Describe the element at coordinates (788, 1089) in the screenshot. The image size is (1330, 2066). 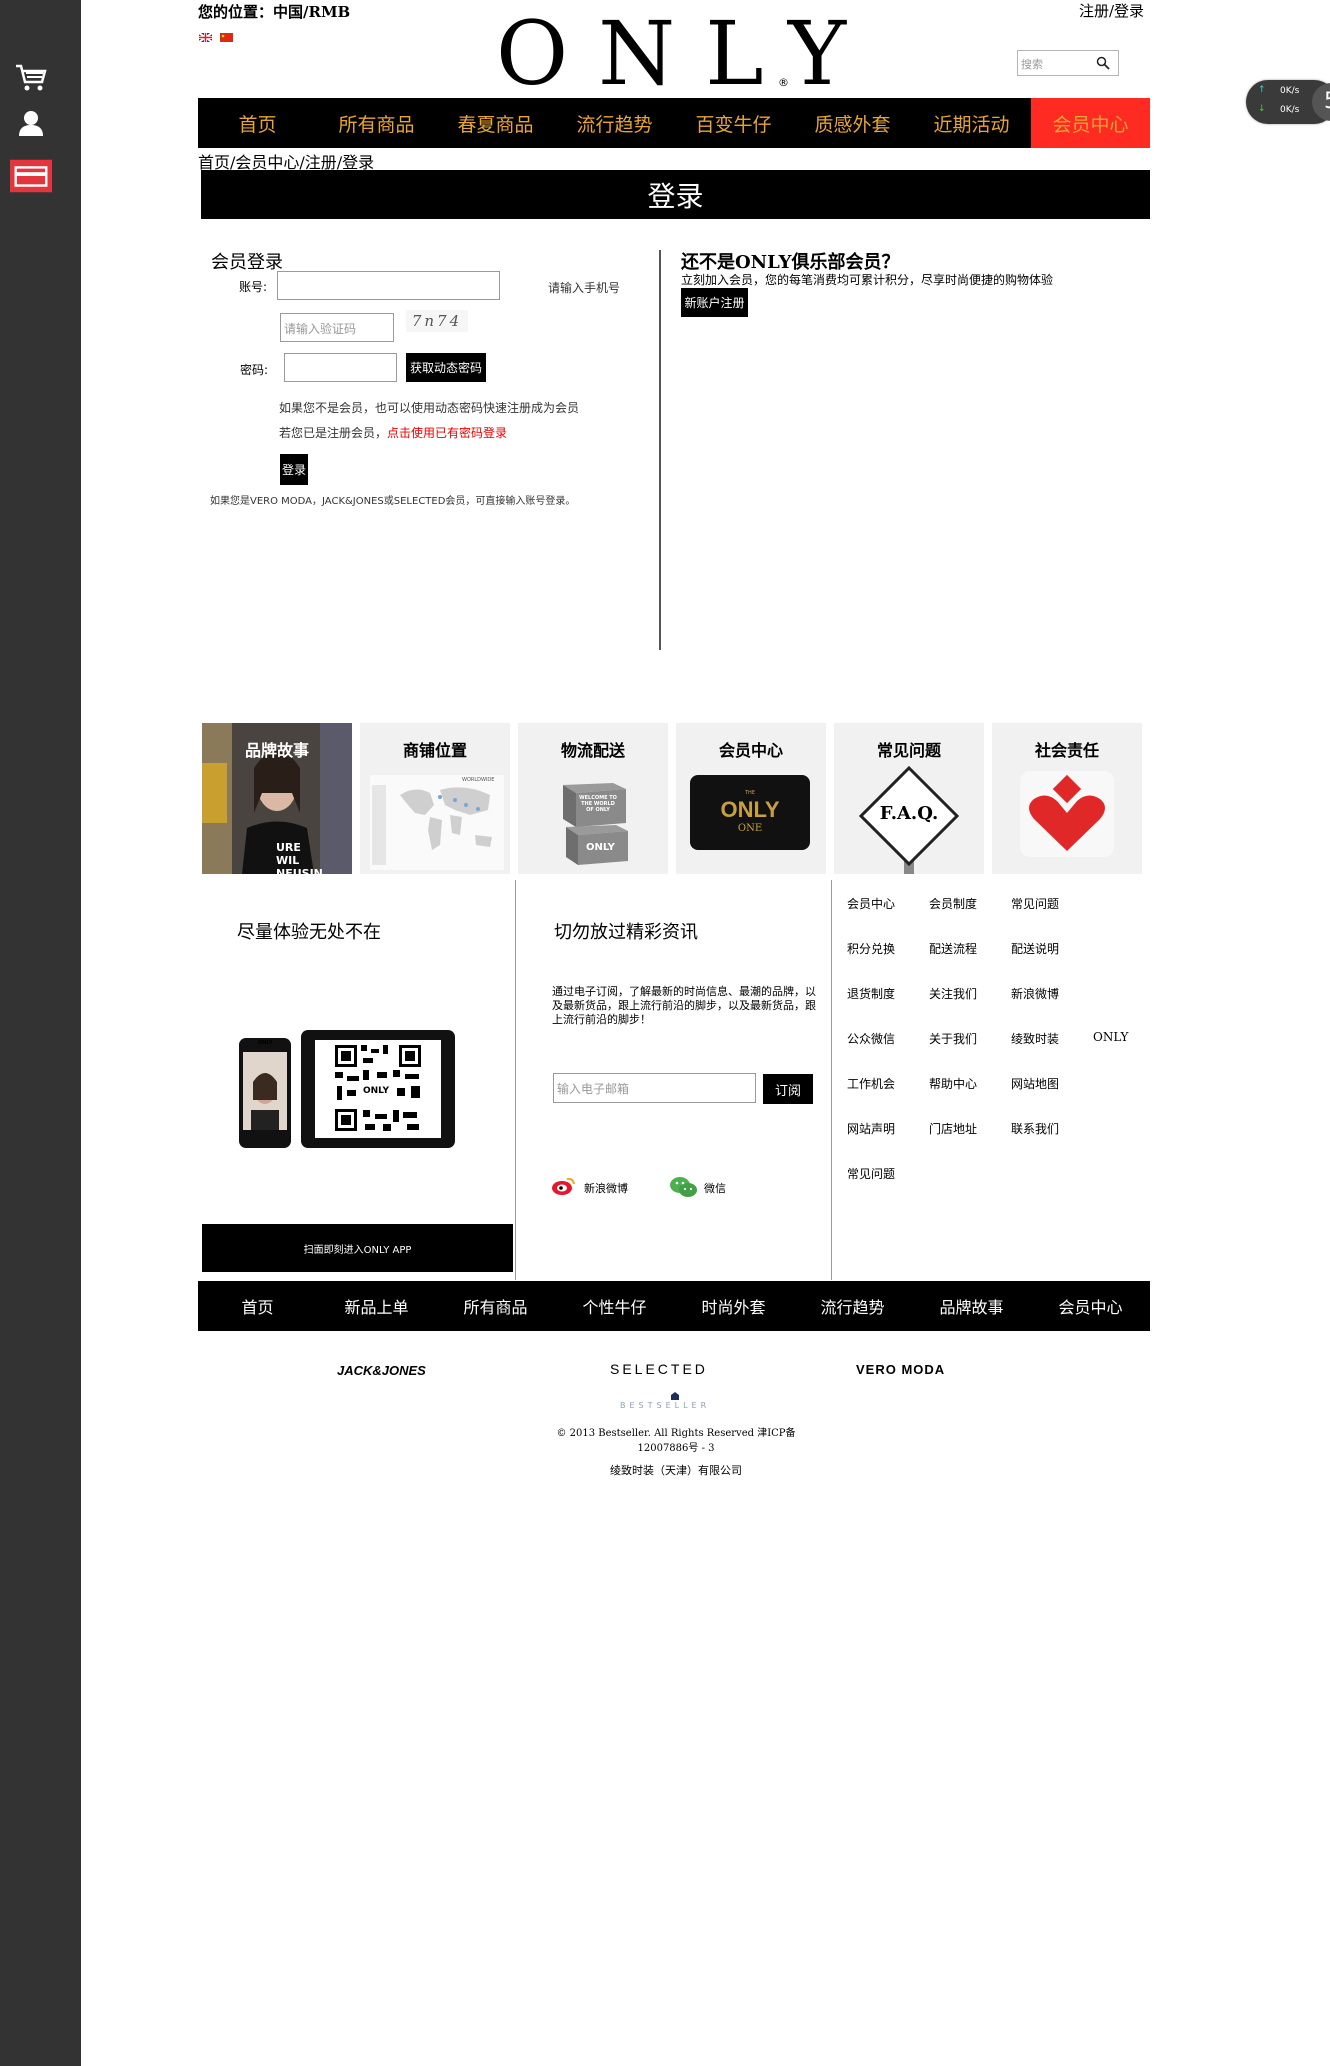
I see `subscribe-button: 订阅` at that location.